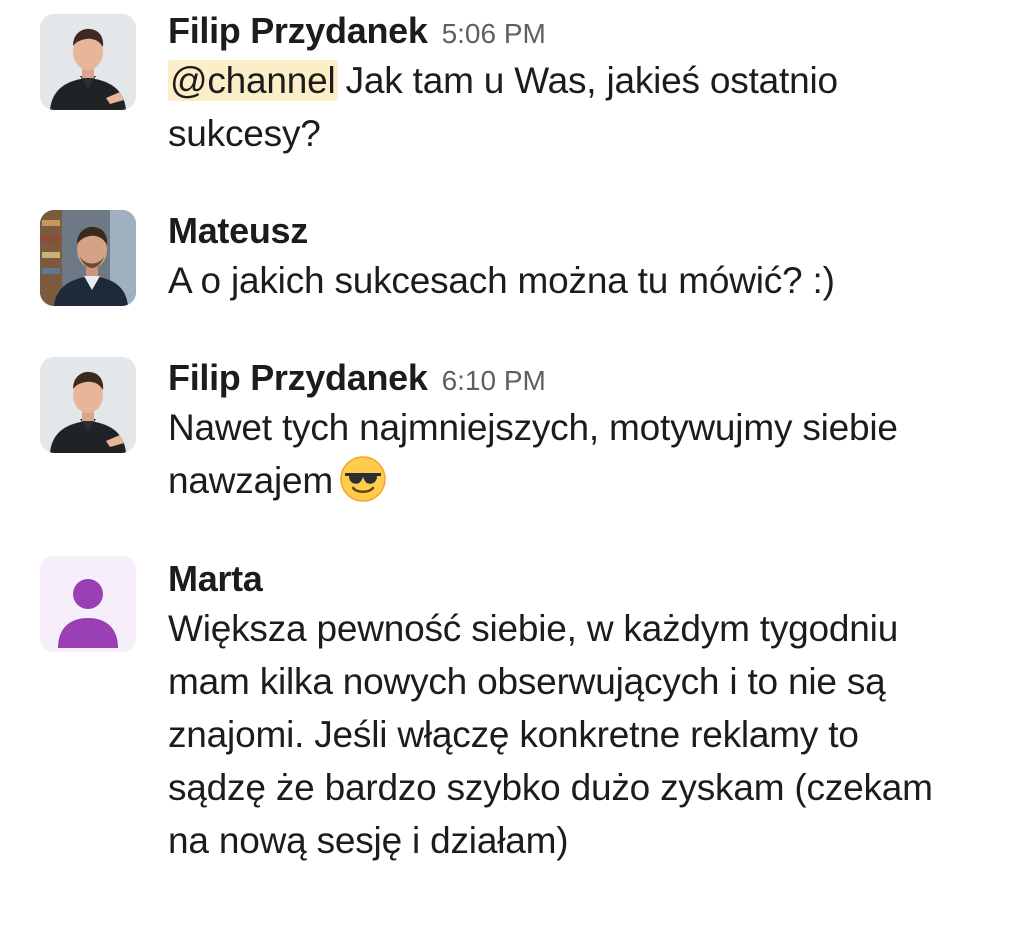 This screenshot has height=936, width=1024. Describe the element at coordinates (253, 80) in the screenshot. I see `channel-mention: @channel` at that location.